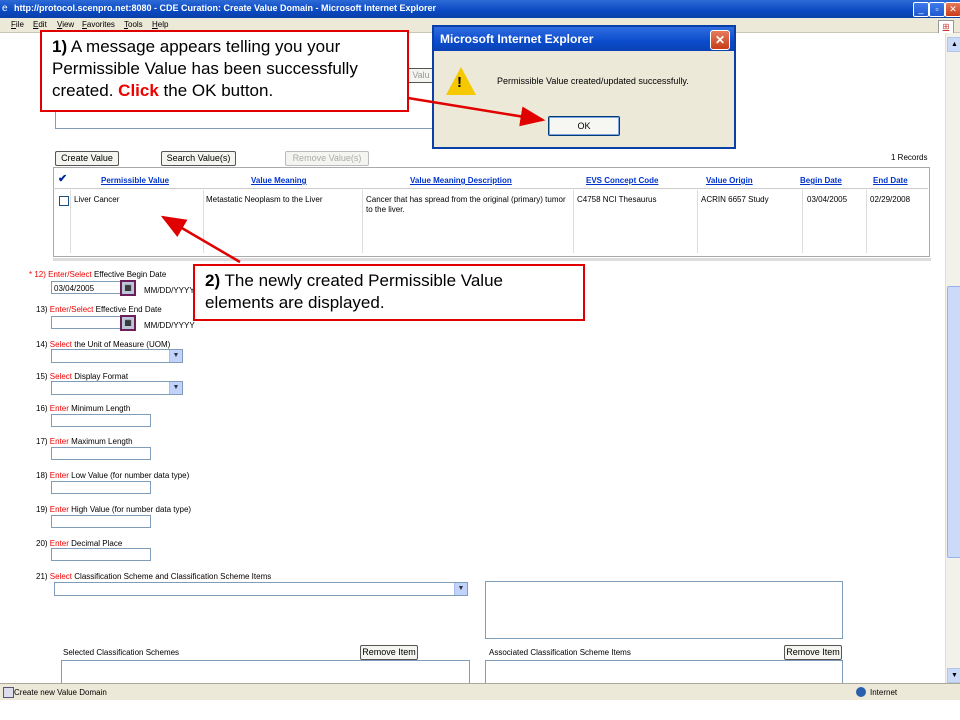 This screenshot has height=720, width=960. What do you see at coordinates (476, 111) in the screenshot?
I see `arrow-to-ok` at bounding box center [476, 111].